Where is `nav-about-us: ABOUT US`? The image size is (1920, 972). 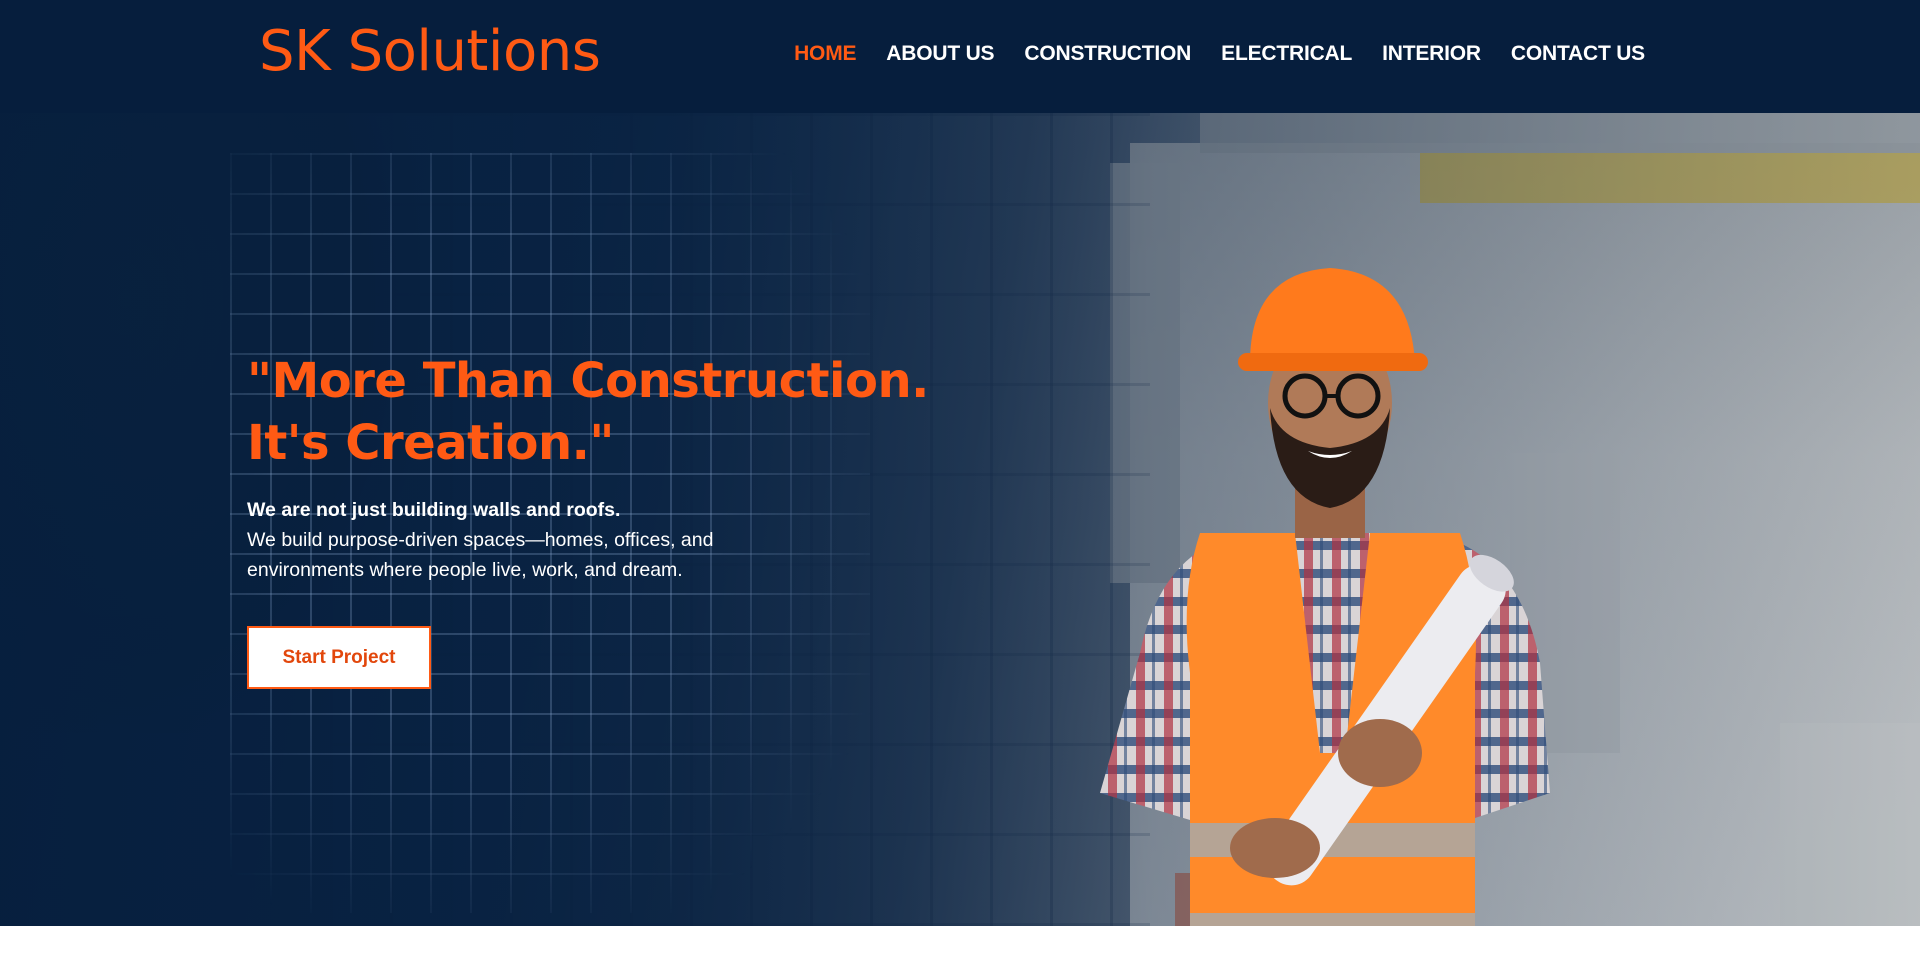 nav-about-us: ABOUT US is located at coordinates (940, 54).